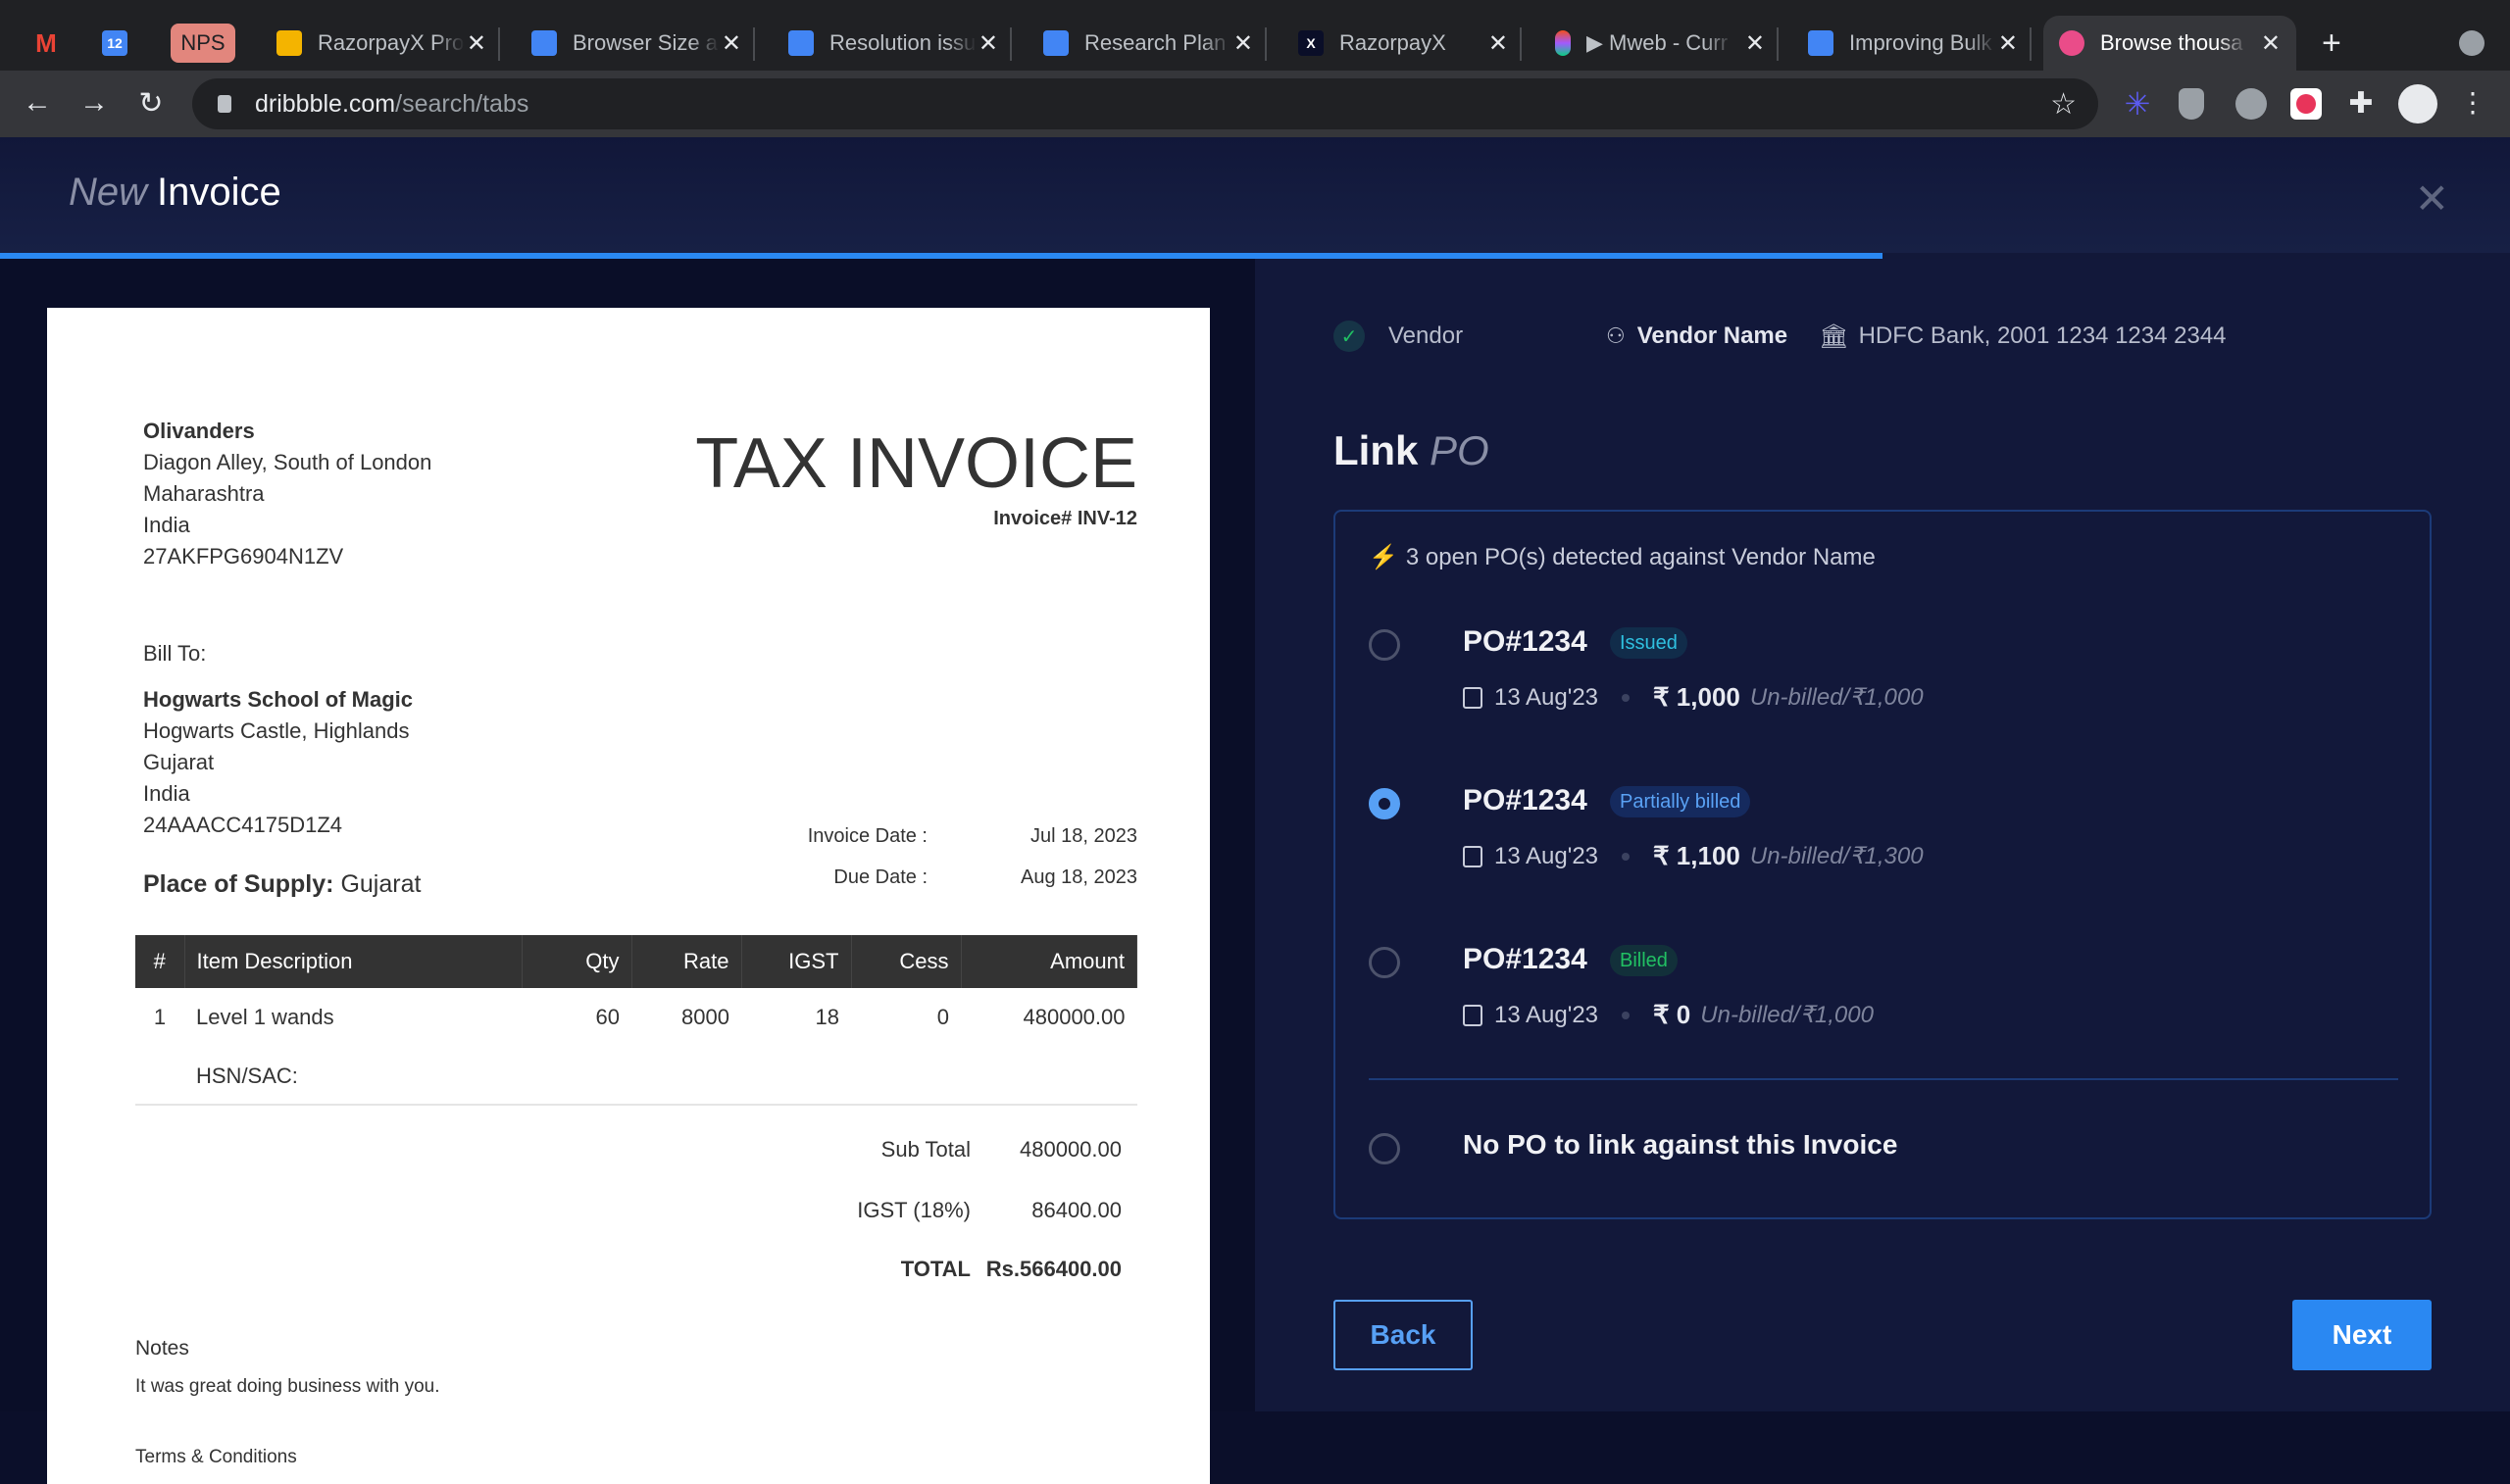 The height and width of the screenshot is (1484, 2510). I want to click on po-meta: 13 Aug'23 ₹ 1,100 Un-billed/₹1,300, so click(1693, 856).